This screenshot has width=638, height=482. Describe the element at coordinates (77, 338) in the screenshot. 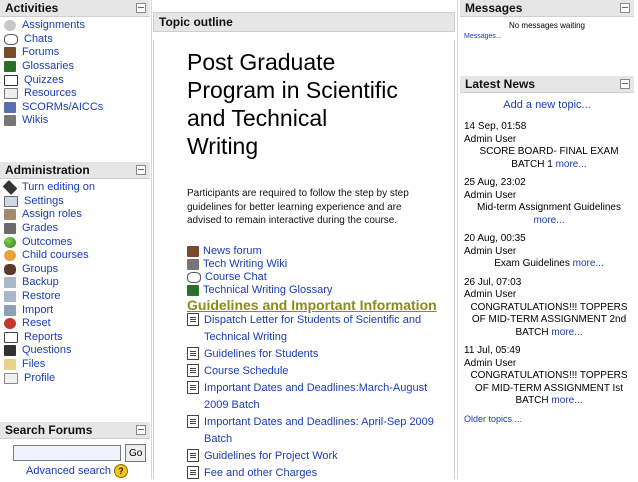

I see `admin-item-reports: Reports` at that location.